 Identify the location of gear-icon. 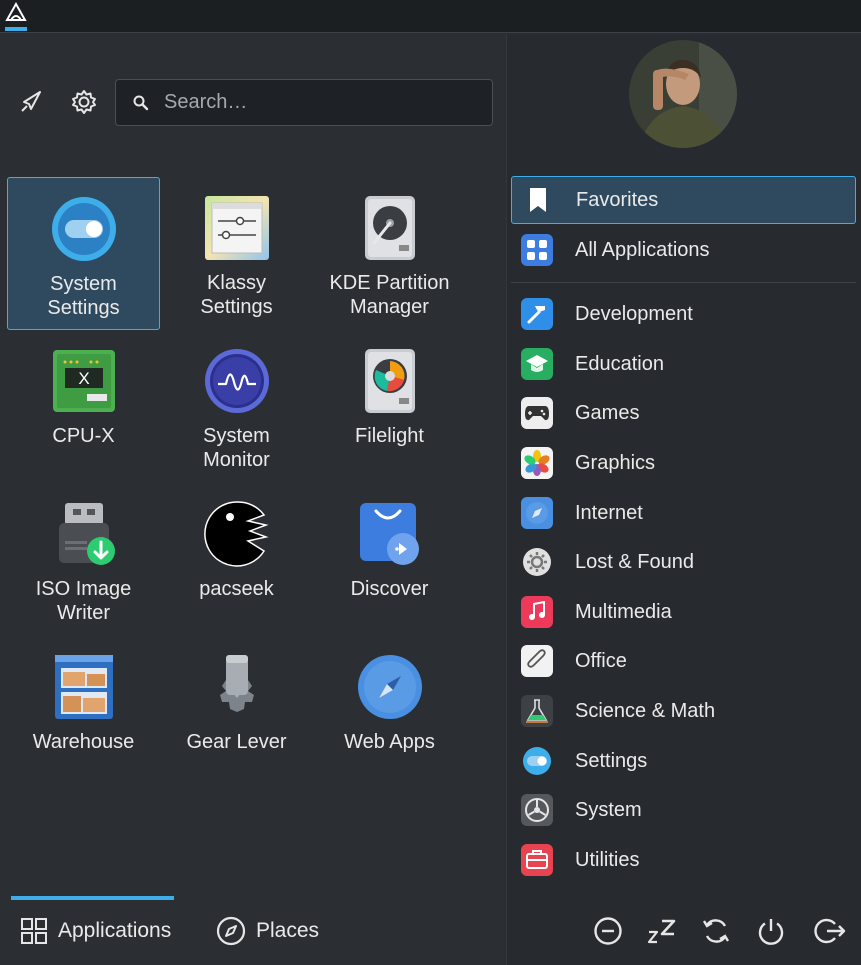
(84, 102).